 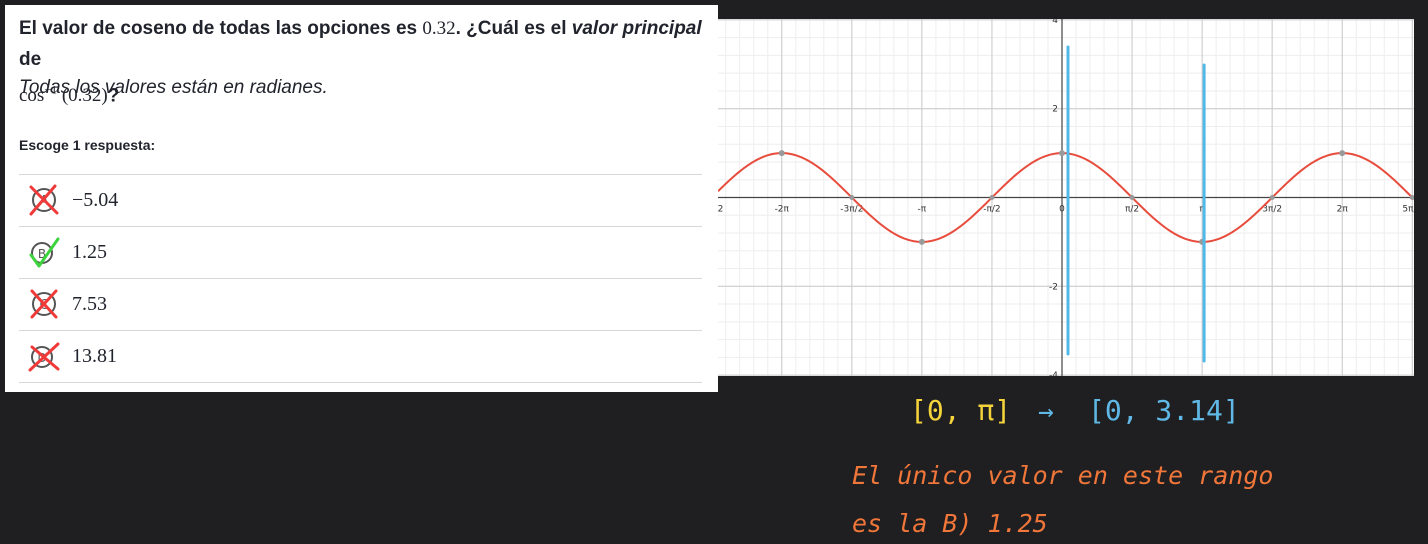 What do you see at coordinates (1055, 110) in the screenshot?
I see `y-tick-label: 2` at bounding box center [1055, 110].